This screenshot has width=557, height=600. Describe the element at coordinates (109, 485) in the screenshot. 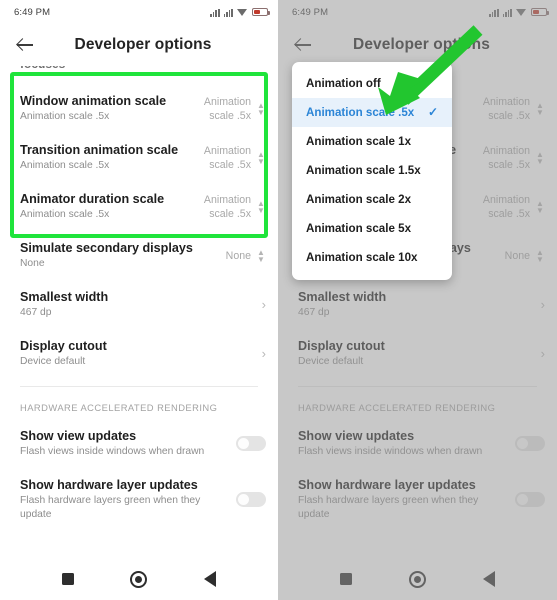

I see `row-title: Show hardware layer updates` at that location.